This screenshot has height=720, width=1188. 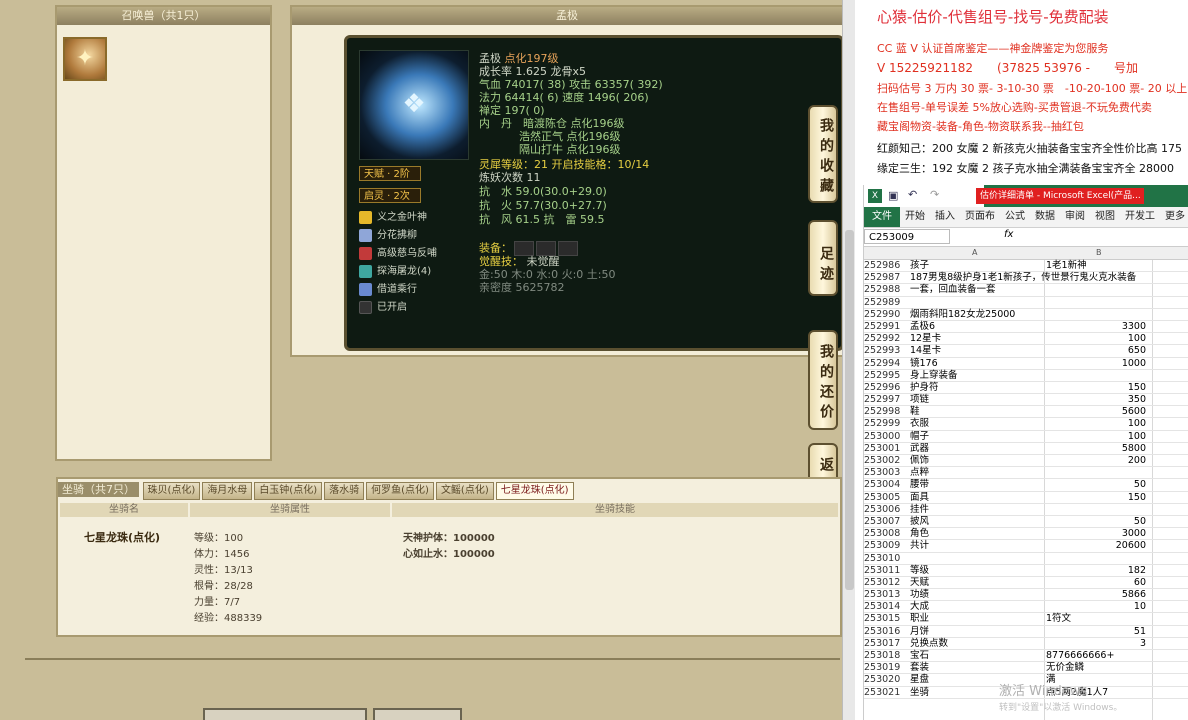 I want to click on sheet-row: 253003 点粹, so click(x=1026, y=473).